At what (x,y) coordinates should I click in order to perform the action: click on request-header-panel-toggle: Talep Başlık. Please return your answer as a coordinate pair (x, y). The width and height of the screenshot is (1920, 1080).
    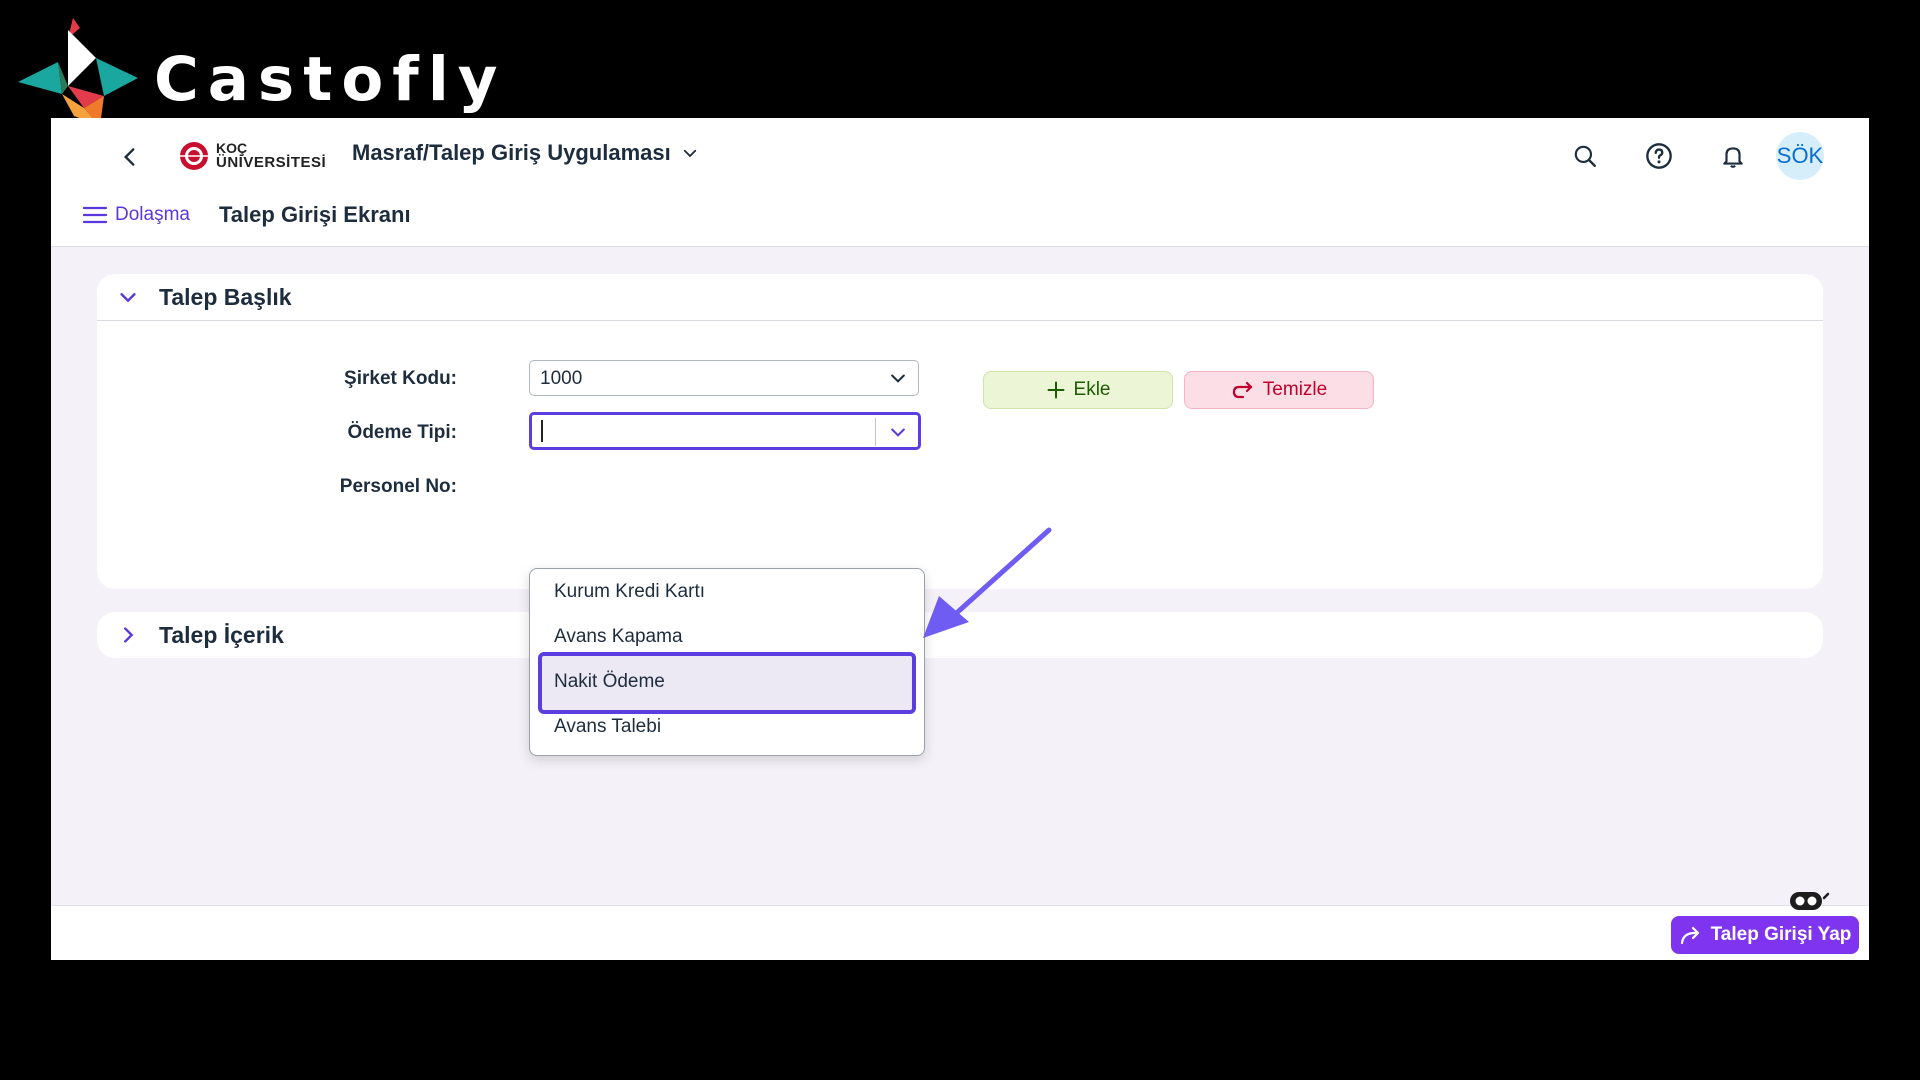
    Looking at the image, I should click on (960, 297).